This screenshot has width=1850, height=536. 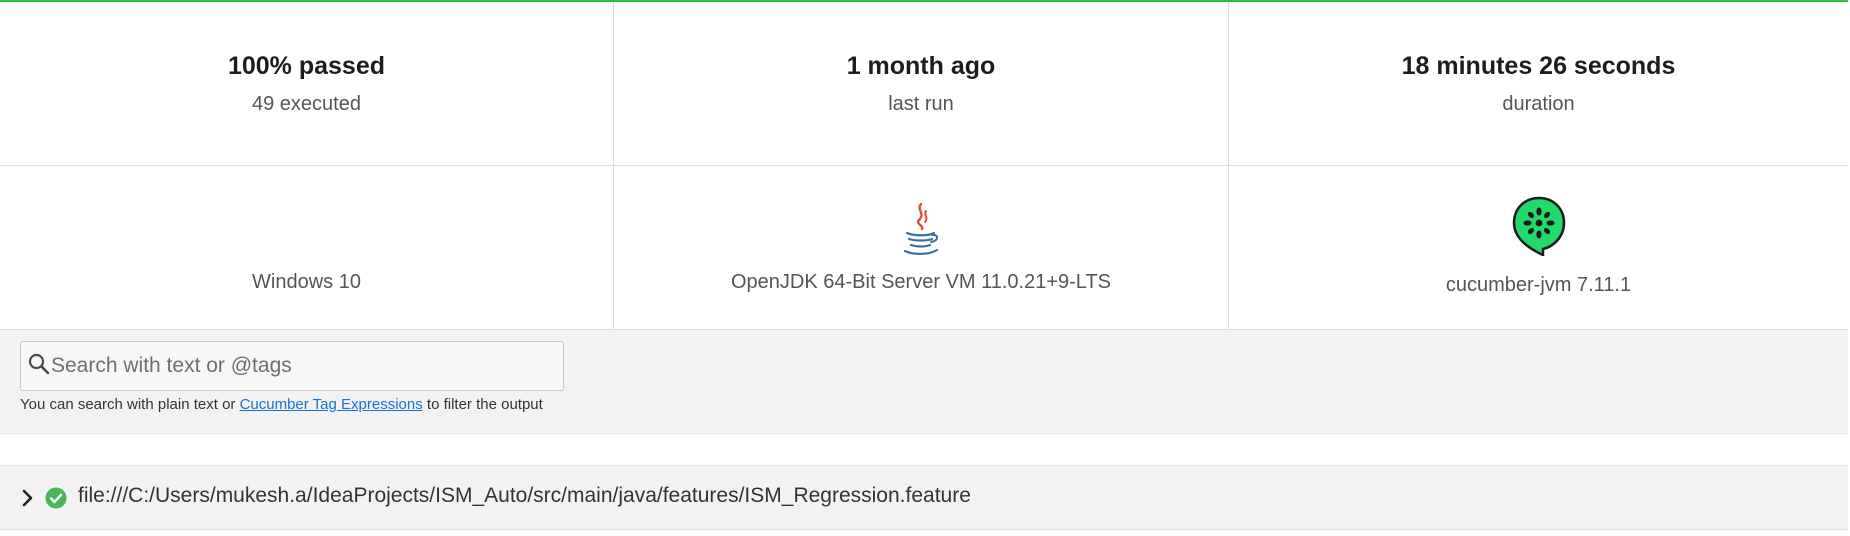 What do you see at coordinates (307, 84) in the screenshot?
I see `passed-stat: 100% passed 49 executed` at bounding box center [307, 84].